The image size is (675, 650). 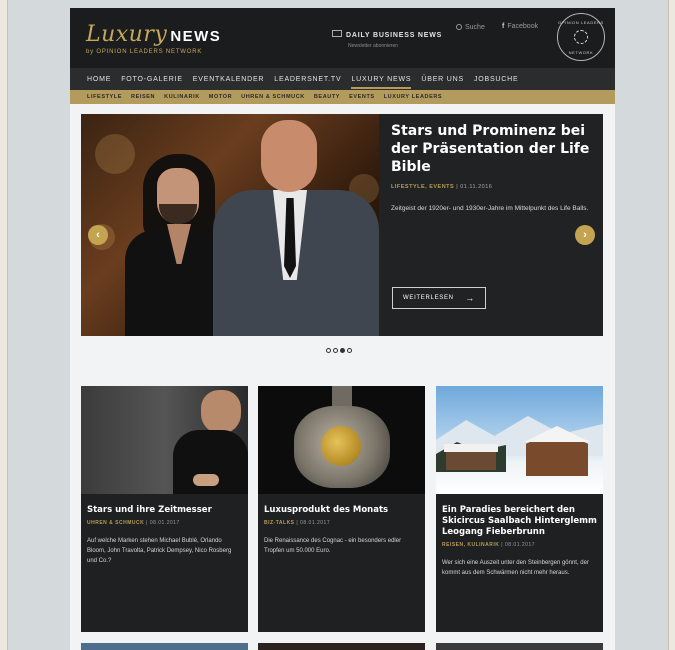 I want to click on carousel-dots, so click(x=339, y=350).